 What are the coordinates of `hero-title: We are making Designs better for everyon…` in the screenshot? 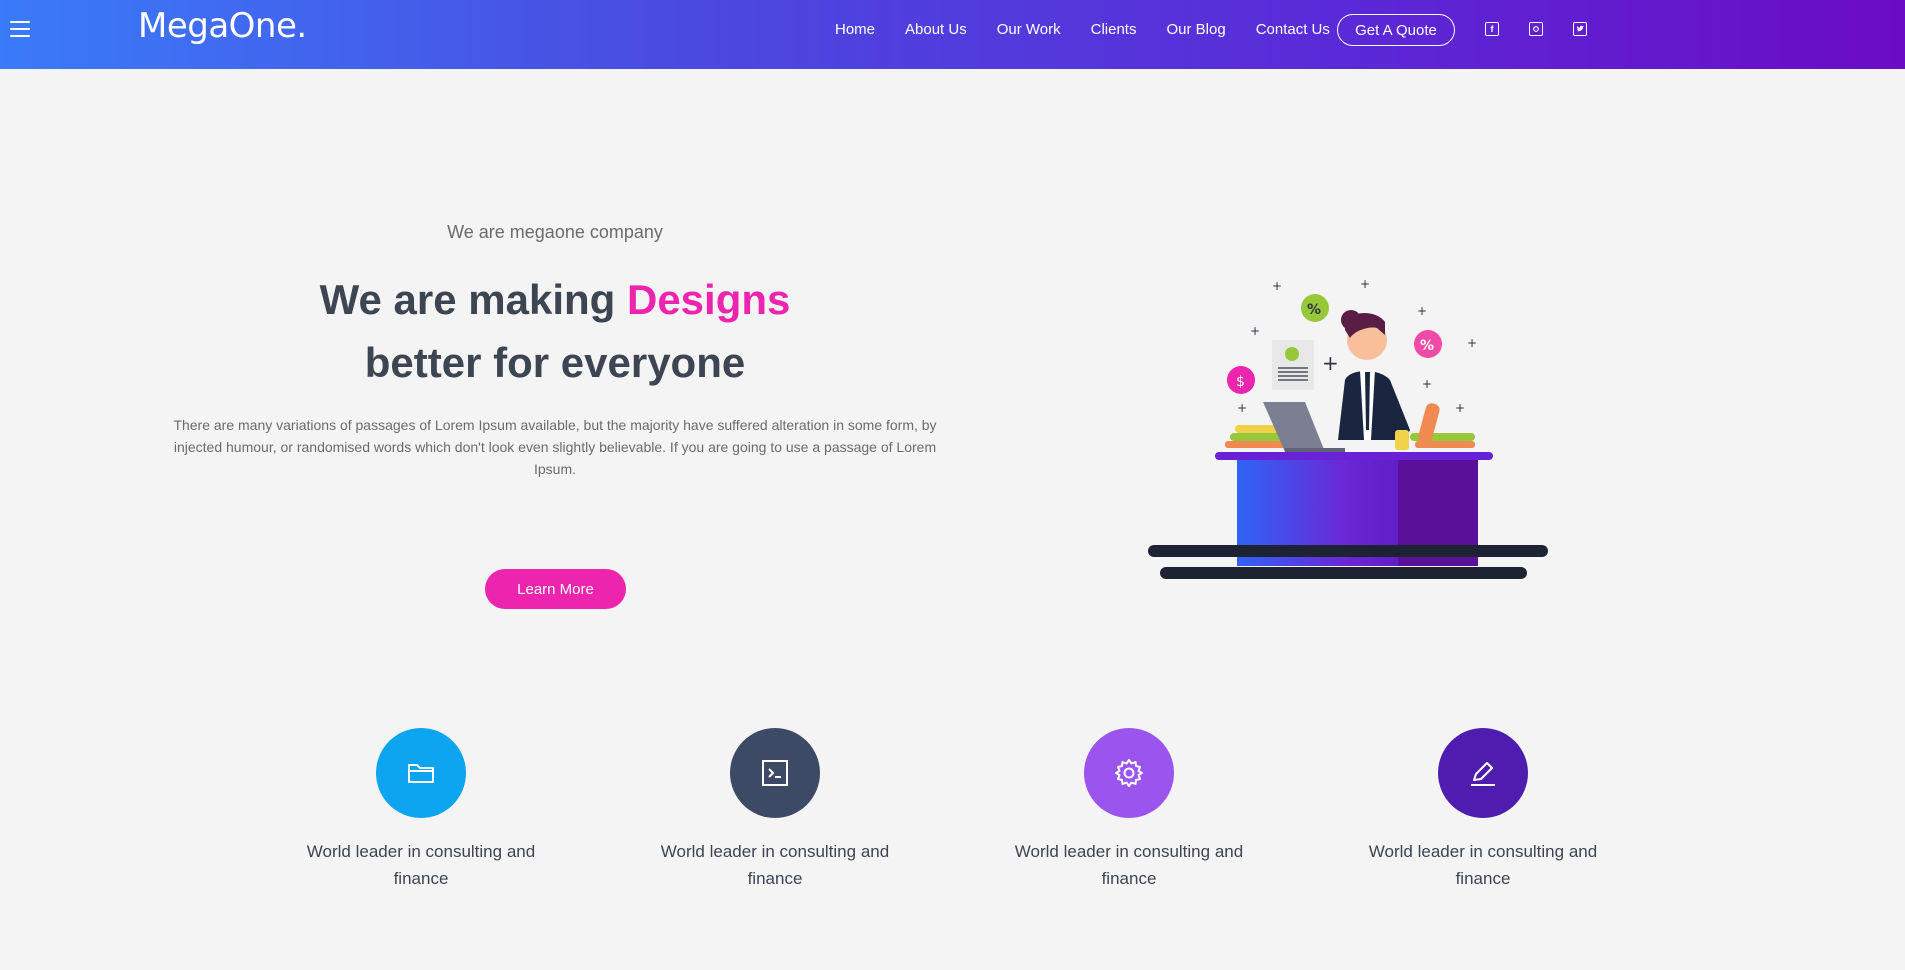 It's located at (555, 331).